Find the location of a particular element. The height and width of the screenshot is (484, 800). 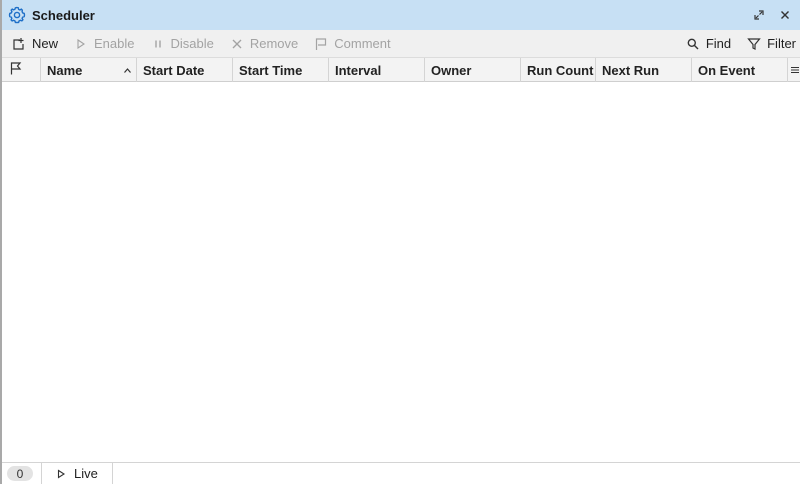

disable-label: Disable is located at coordinates (192, 43).